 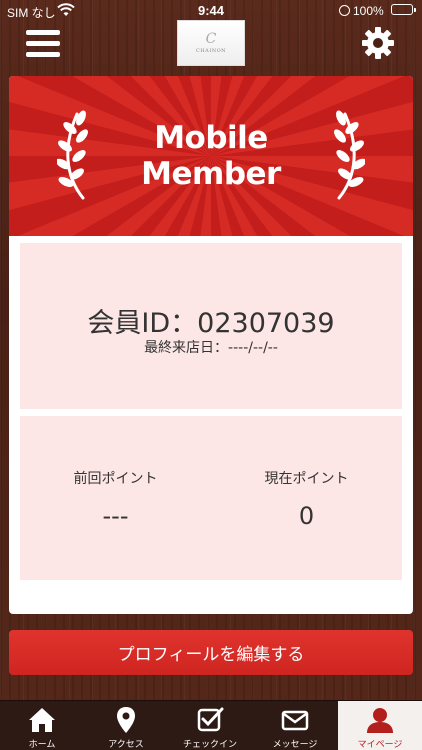 I want to click on previous-points-label: 前回ポイント, so click(x=115, y=479).